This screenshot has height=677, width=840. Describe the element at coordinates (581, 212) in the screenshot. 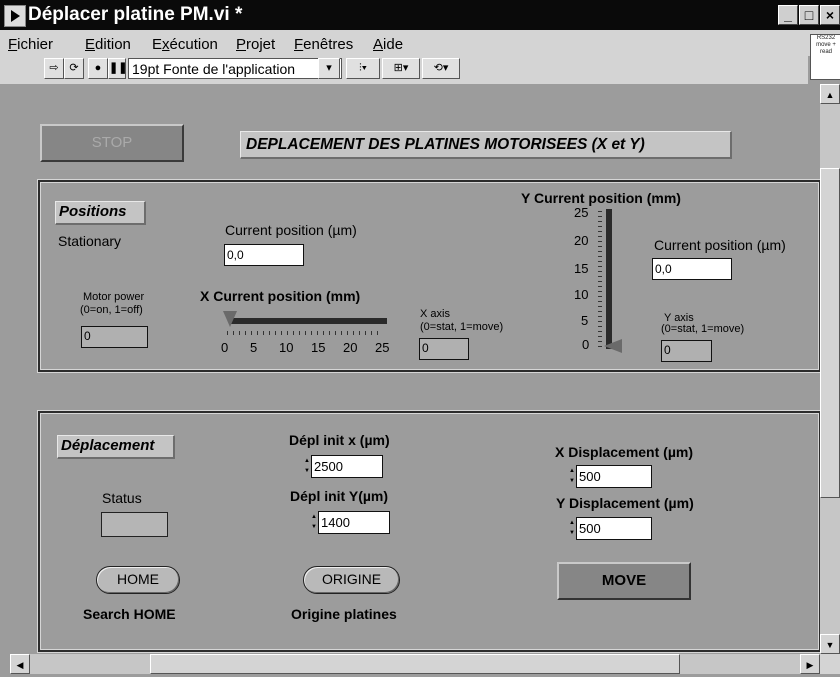

I see `y-tick-label: 25` at that location.